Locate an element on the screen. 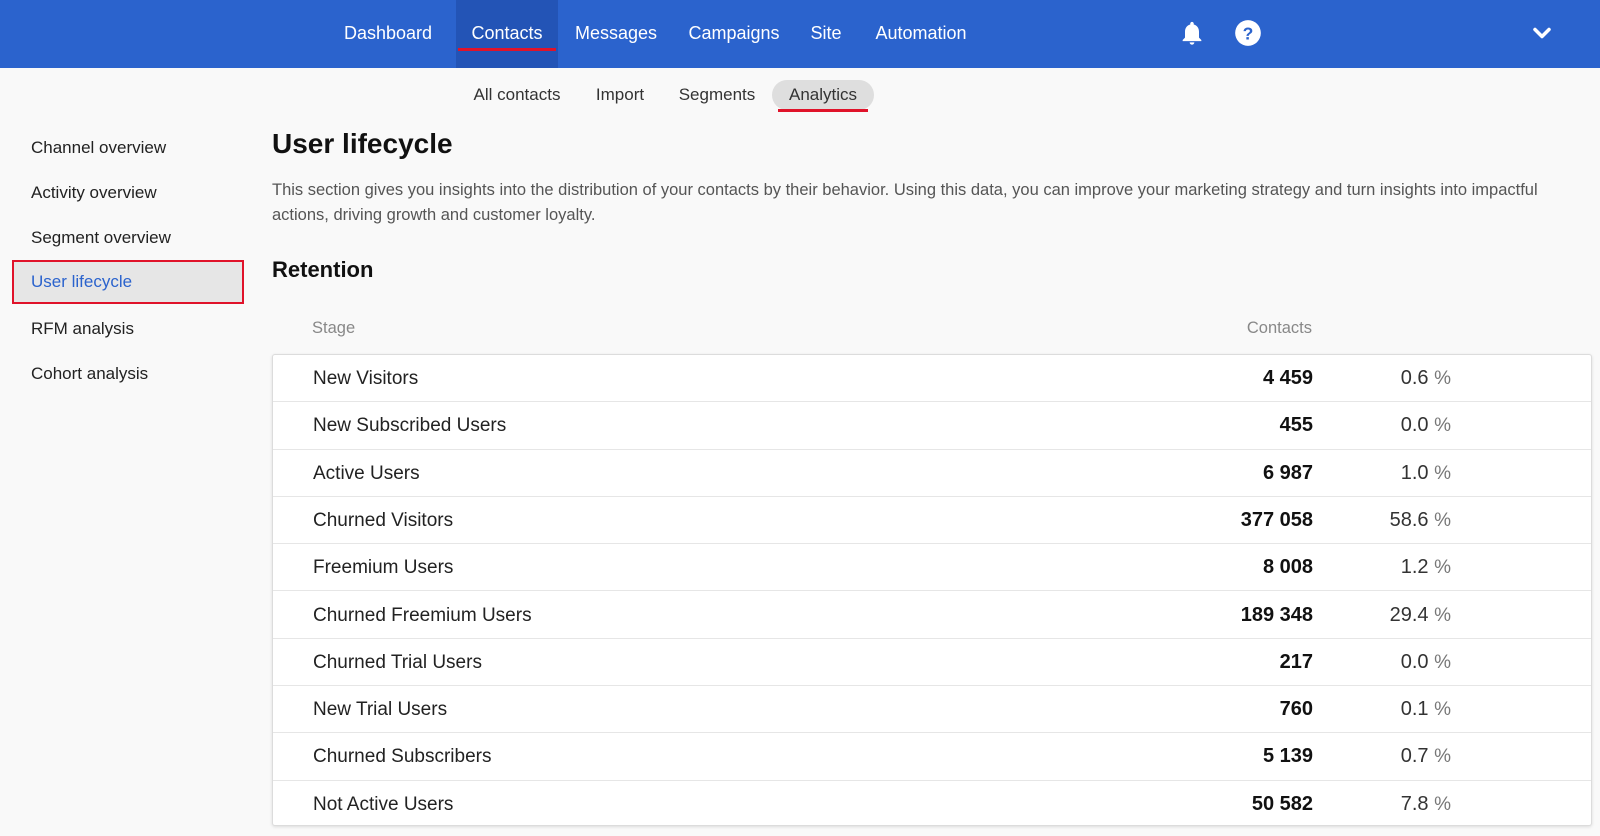 The width and height of the screenshot is (1600, 836). bell-icon is located at coordinates (1192, 33).